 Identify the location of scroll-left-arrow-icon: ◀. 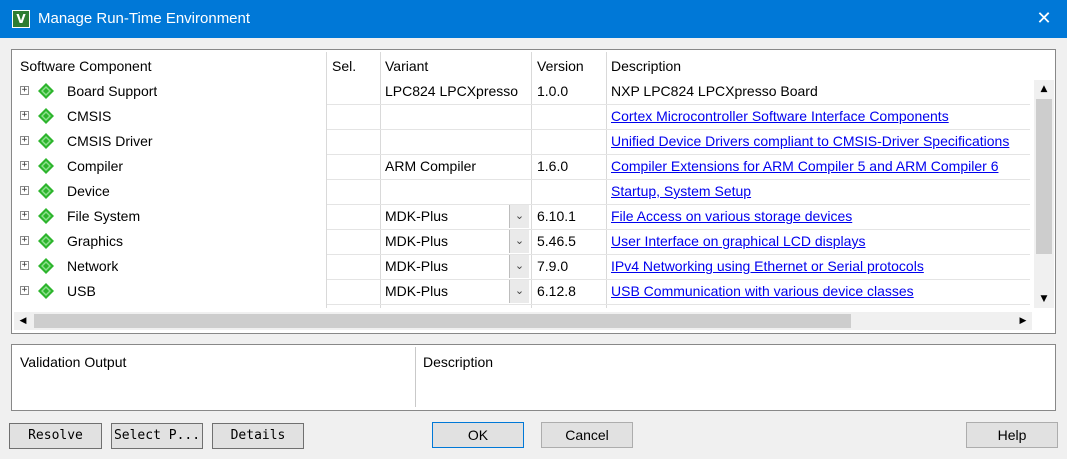
(23, 321).